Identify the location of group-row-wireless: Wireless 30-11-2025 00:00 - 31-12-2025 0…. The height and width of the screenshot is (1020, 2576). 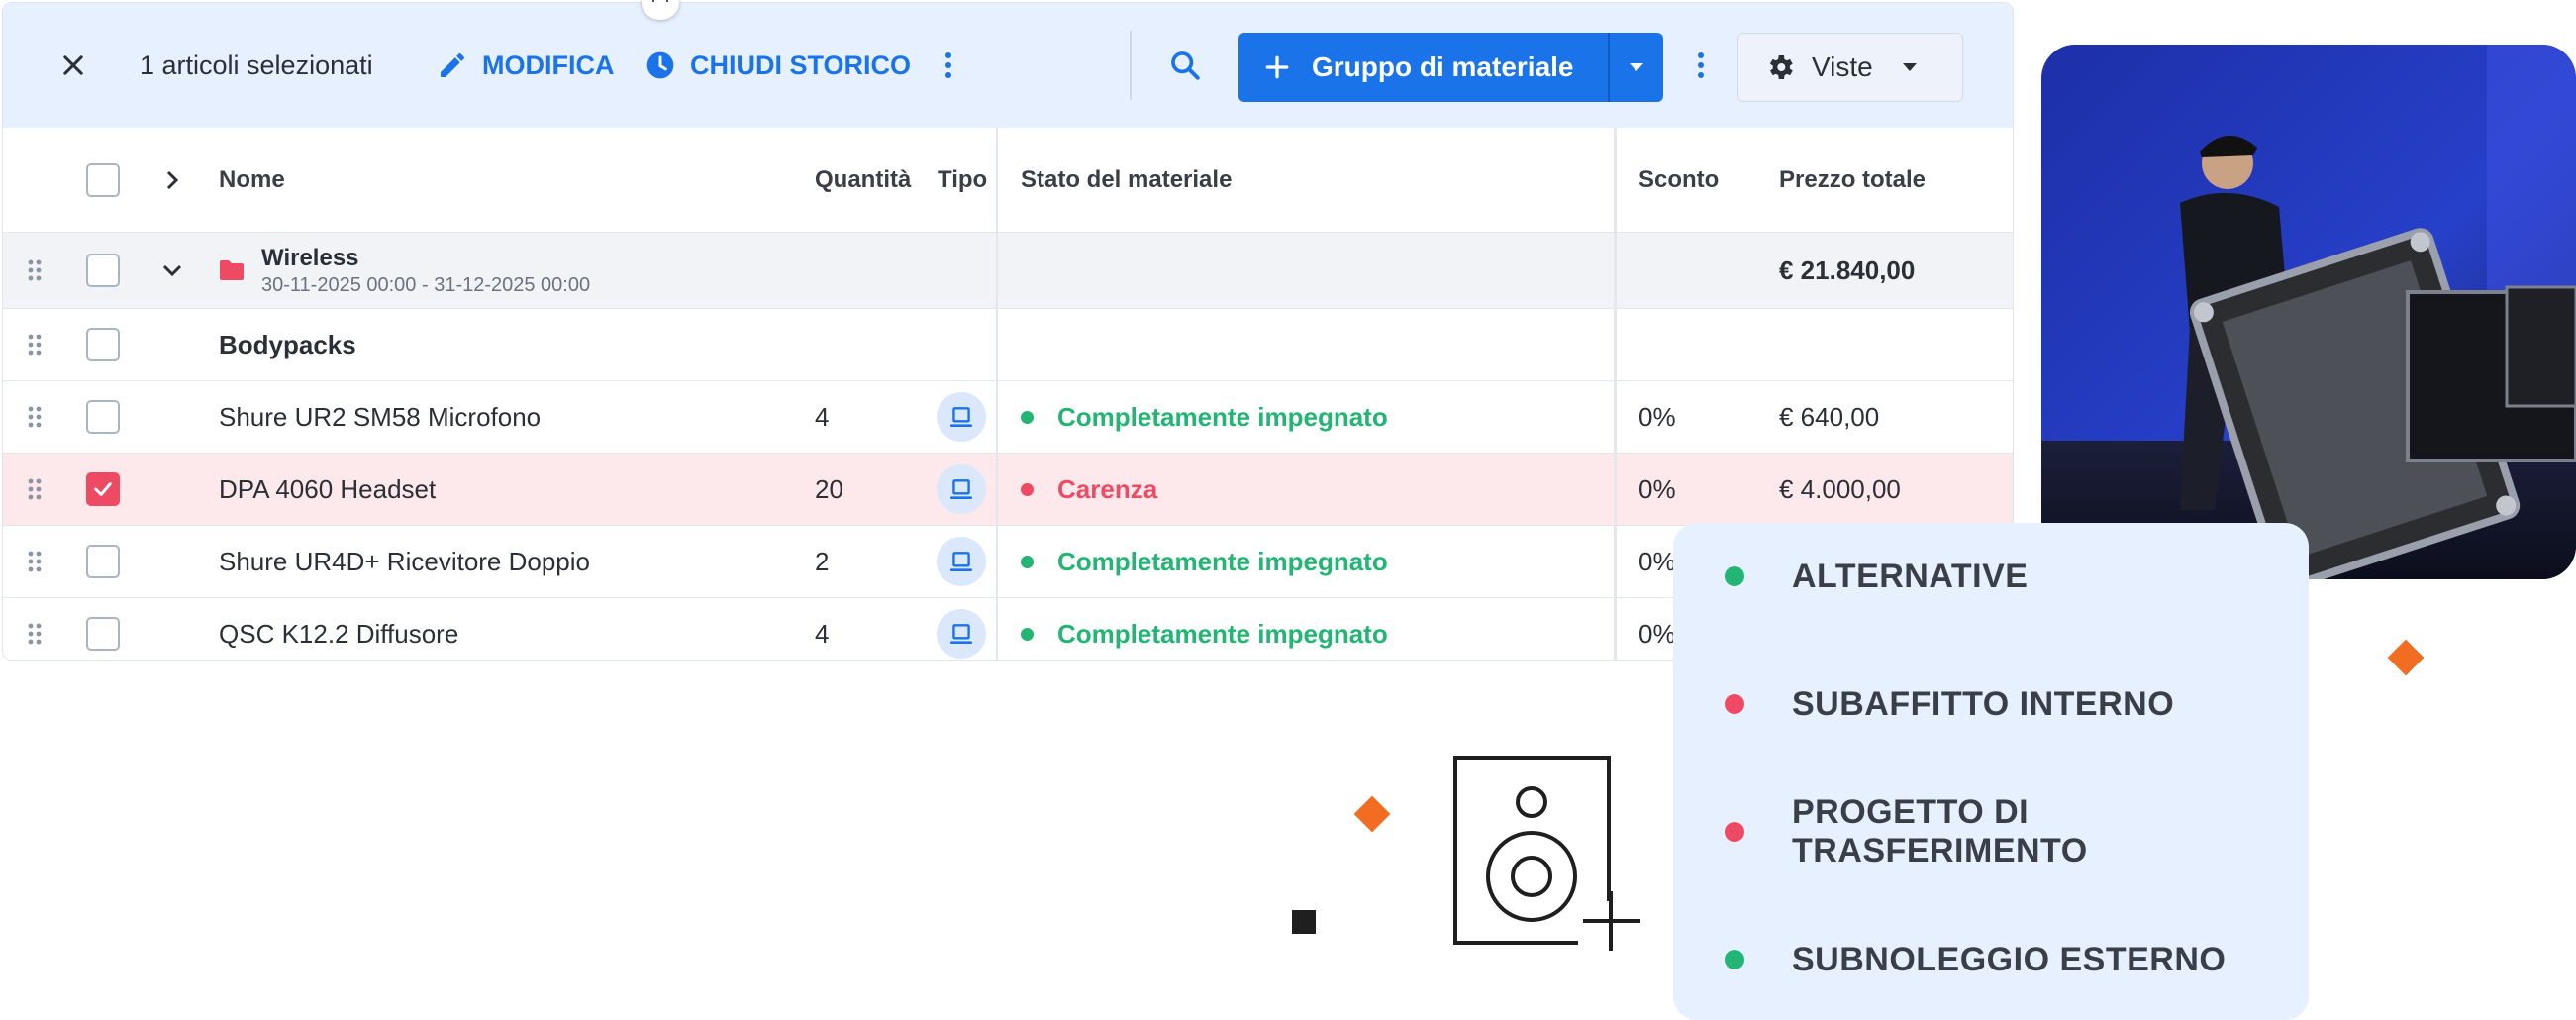
(1008, 271).